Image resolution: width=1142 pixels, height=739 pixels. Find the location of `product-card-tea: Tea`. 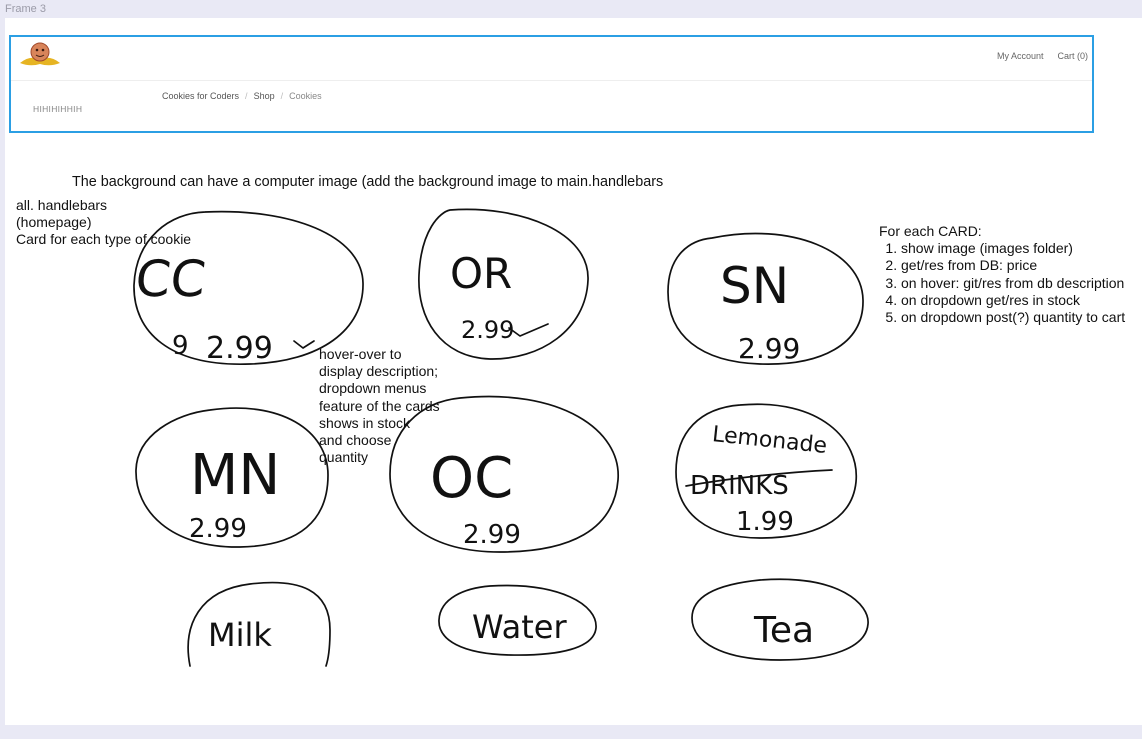

product-card-tea: Tea is located at coordinates (780, 619).